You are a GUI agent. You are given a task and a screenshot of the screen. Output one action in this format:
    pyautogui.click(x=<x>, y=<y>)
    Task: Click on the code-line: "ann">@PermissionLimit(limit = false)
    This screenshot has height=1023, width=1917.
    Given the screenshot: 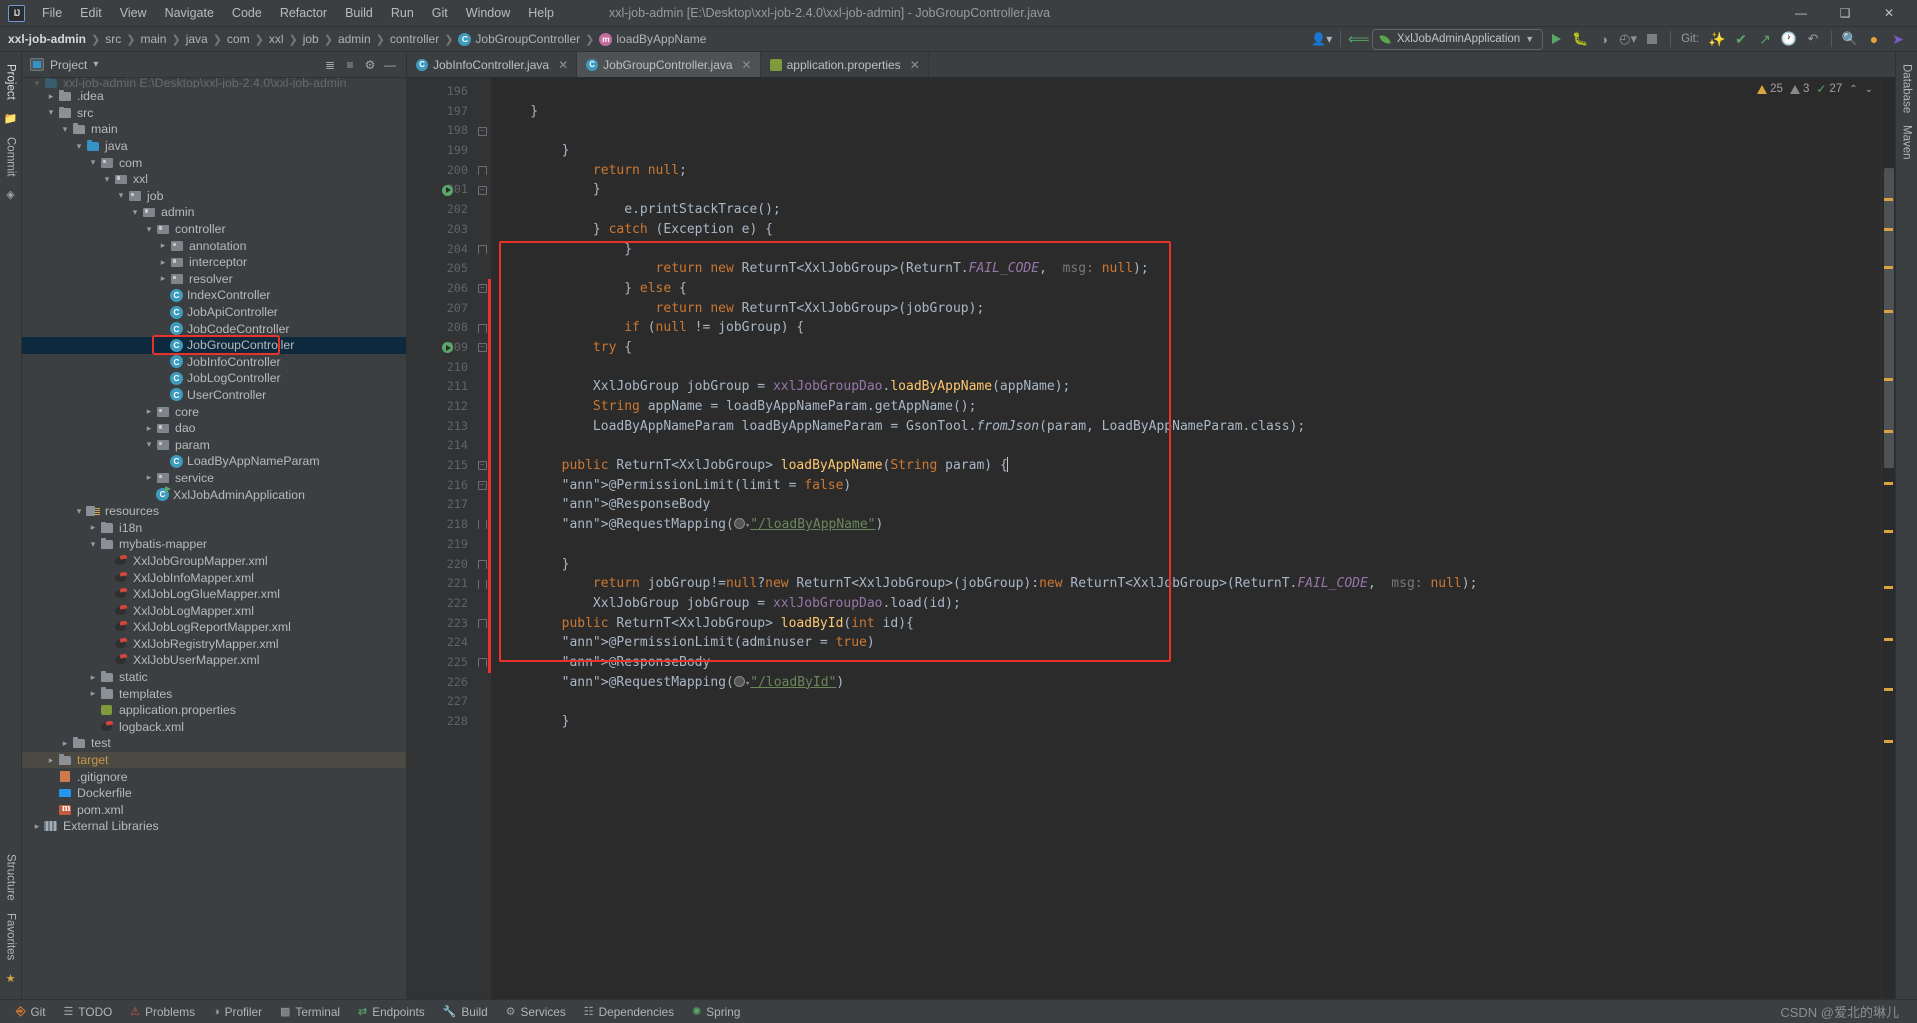 What is the action you would take?
    pyautogui.click(x=1186, y=486)
    